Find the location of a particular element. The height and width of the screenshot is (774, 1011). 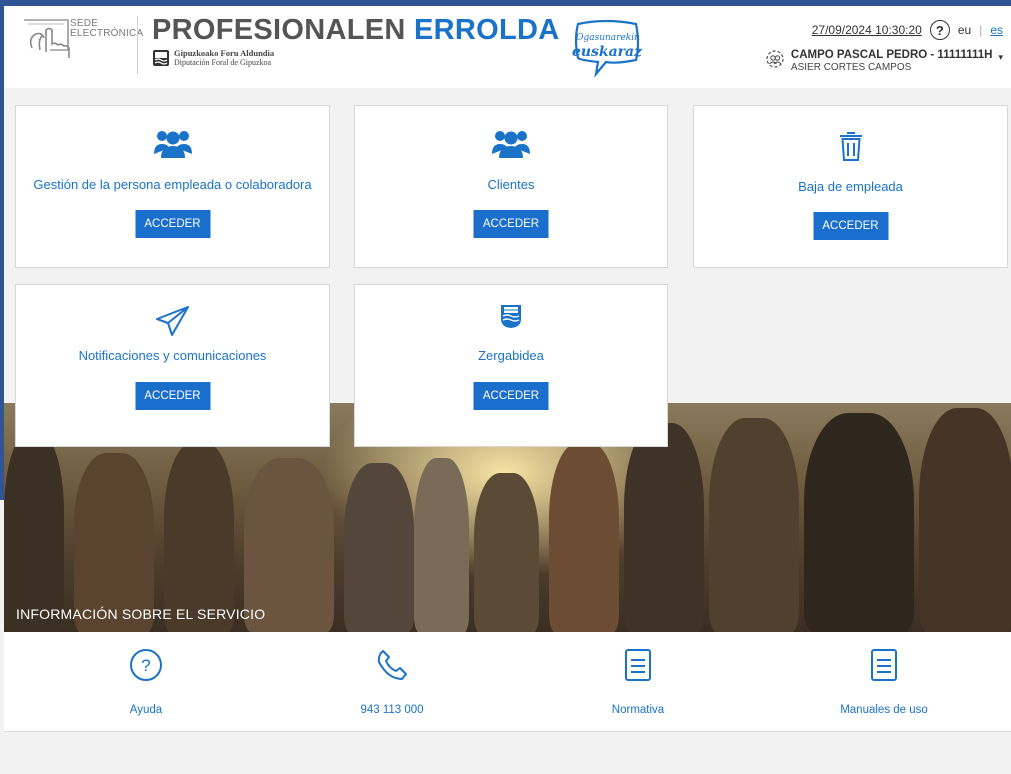

info-label: 943 113 000 is located at coordinates (392, 710).